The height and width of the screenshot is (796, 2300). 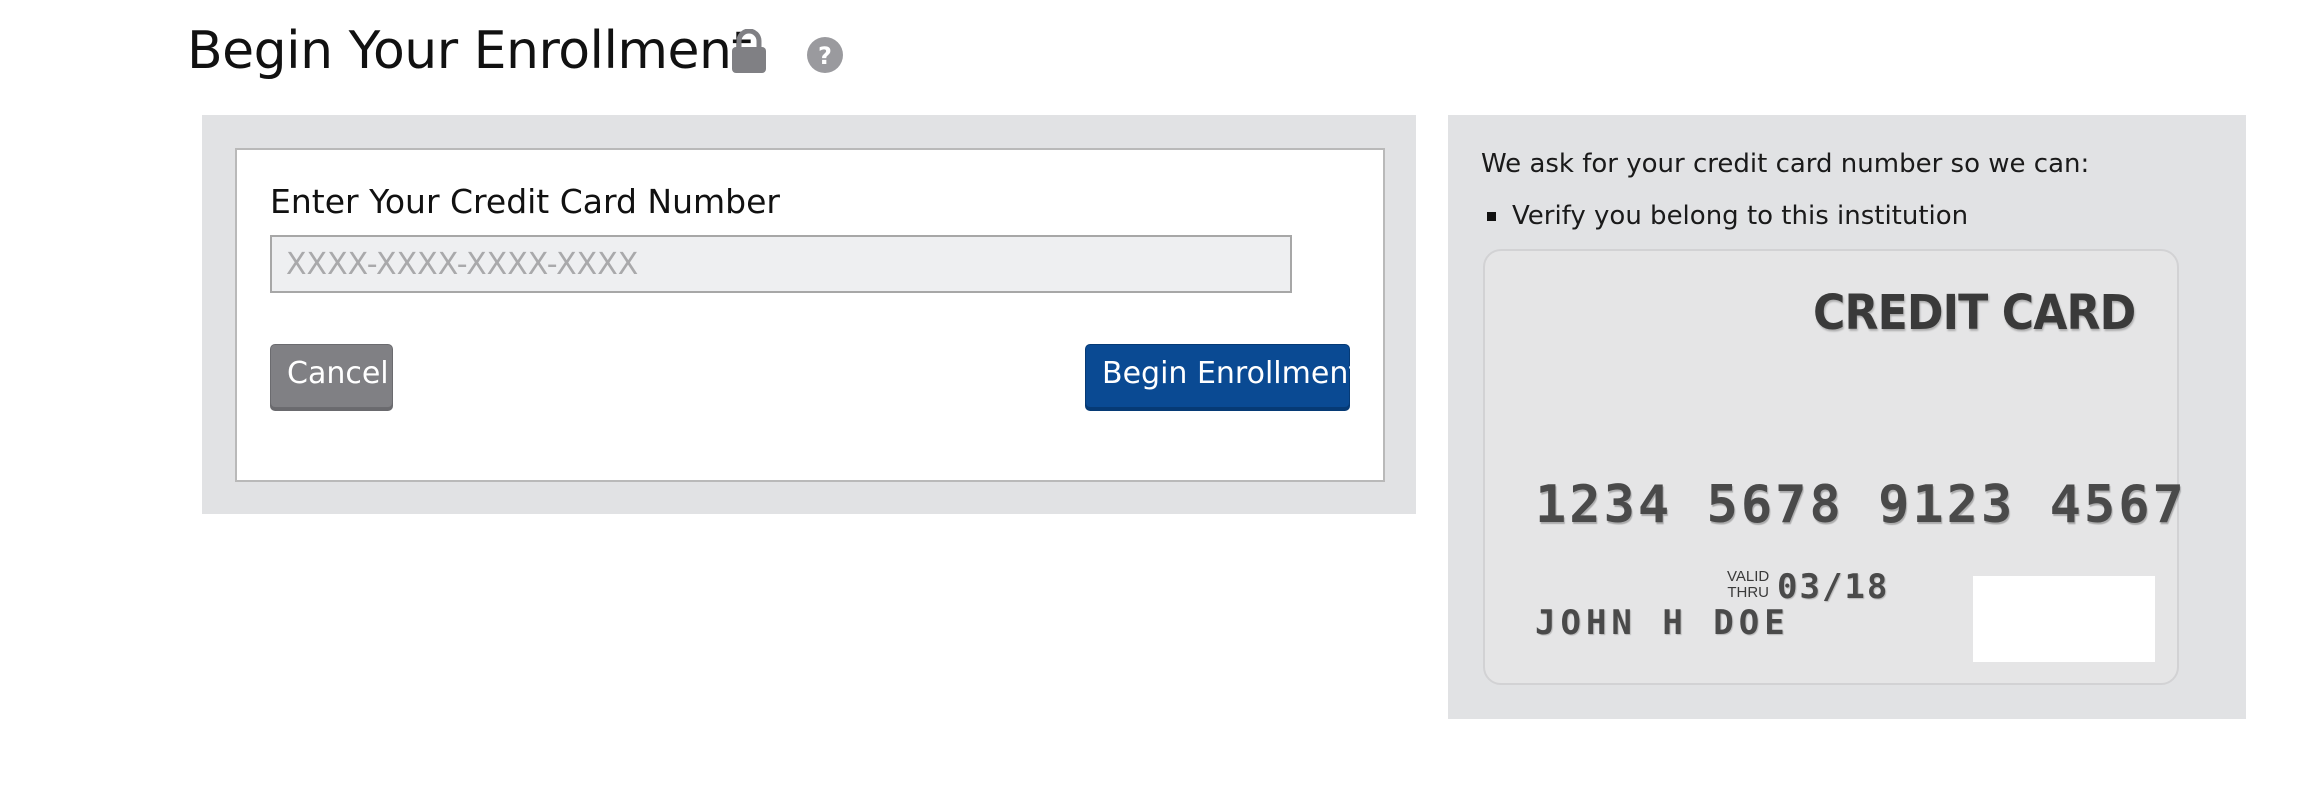 What do you see at coordinates (1833, 587) in the screenshot?
I see `card-expiry: 03/18` at bounding box center [1833, 587].